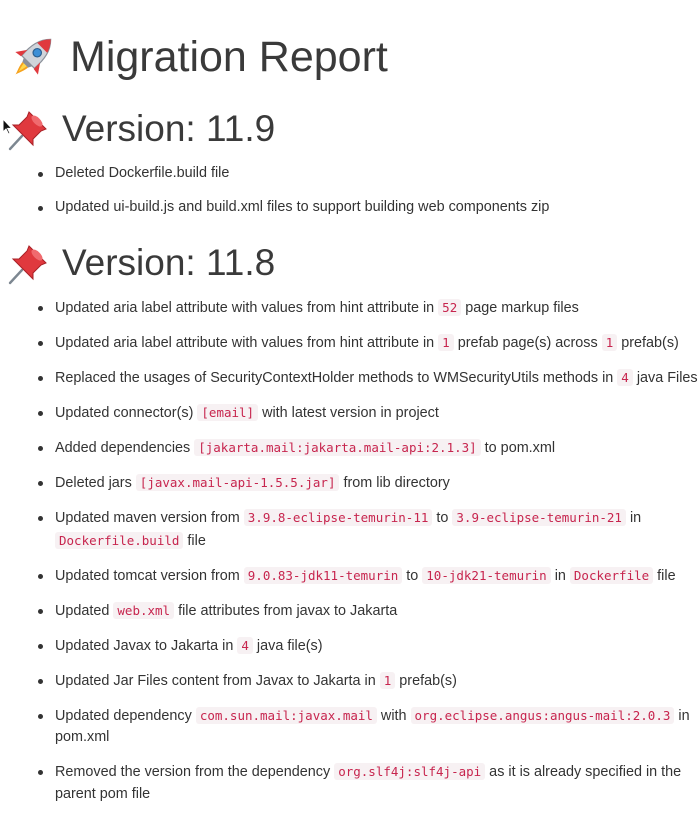 Image resolution: width=698 pixels, height=837 pixels. What do you see at coordinates (229, 56) in the screenshot?
I see `page-title-text: Migration Report` at bounding box center [229, 56].